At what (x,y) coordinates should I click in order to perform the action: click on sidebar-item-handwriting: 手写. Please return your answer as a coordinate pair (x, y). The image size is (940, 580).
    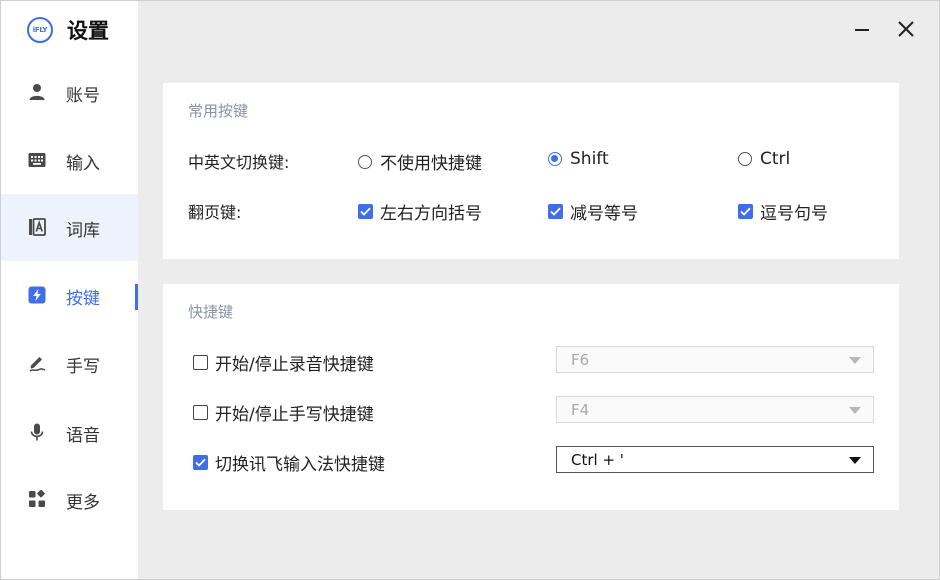
    Looking at the image, I should click on (69, 363).